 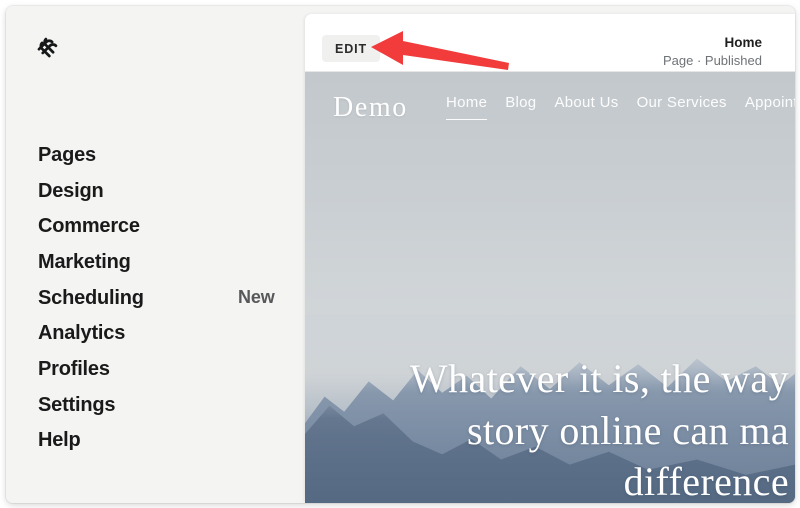 I want to click on sidebar-item-marketing: Marketing, so click(x=155, y=262).